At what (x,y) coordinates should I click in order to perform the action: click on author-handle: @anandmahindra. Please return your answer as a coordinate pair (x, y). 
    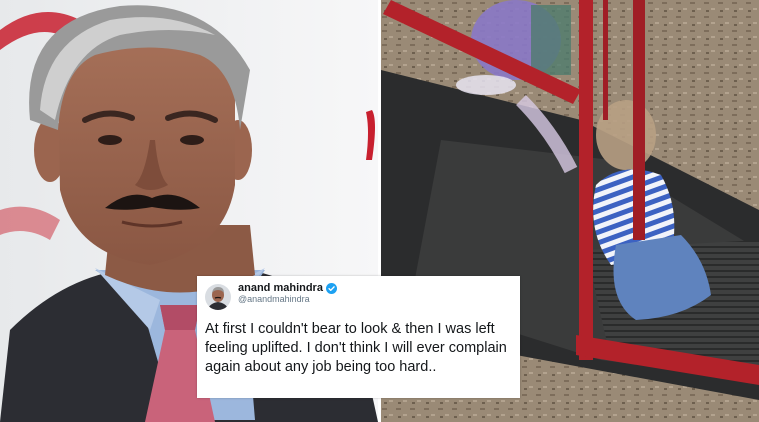
    Looking at the image, I should click on (287, 299).